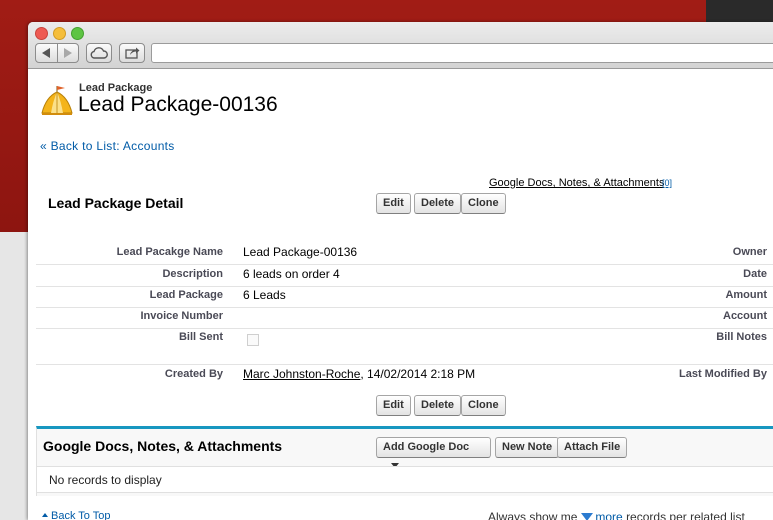 The image size is (773, 520). What do you see at coordinates (193, 374) in the screenshot?
I see `field-label-created-by: Created By` at bounding box center [193, 374].